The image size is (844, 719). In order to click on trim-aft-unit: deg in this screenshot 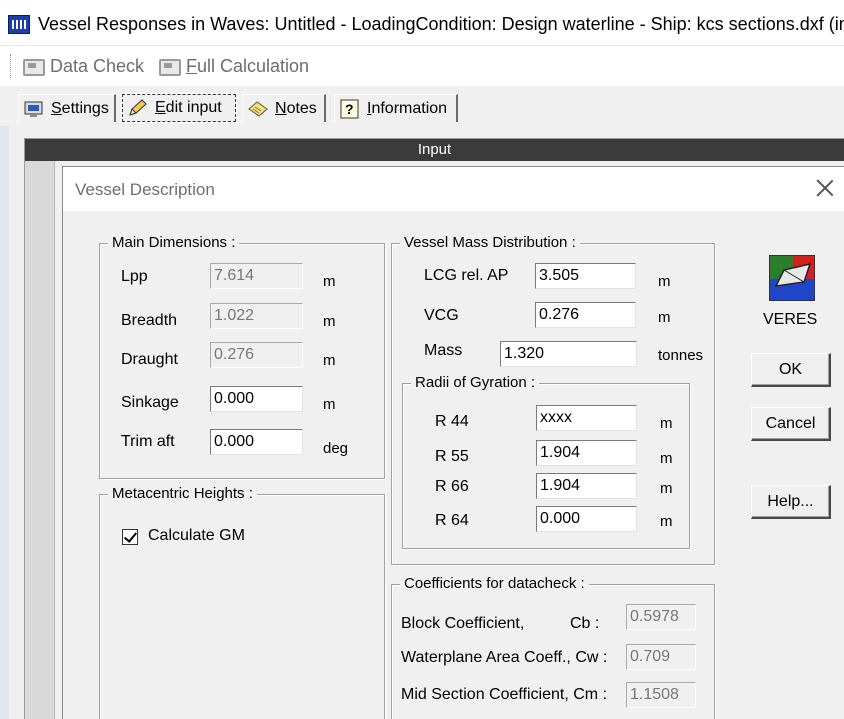, I will do `click(336, 448)`.